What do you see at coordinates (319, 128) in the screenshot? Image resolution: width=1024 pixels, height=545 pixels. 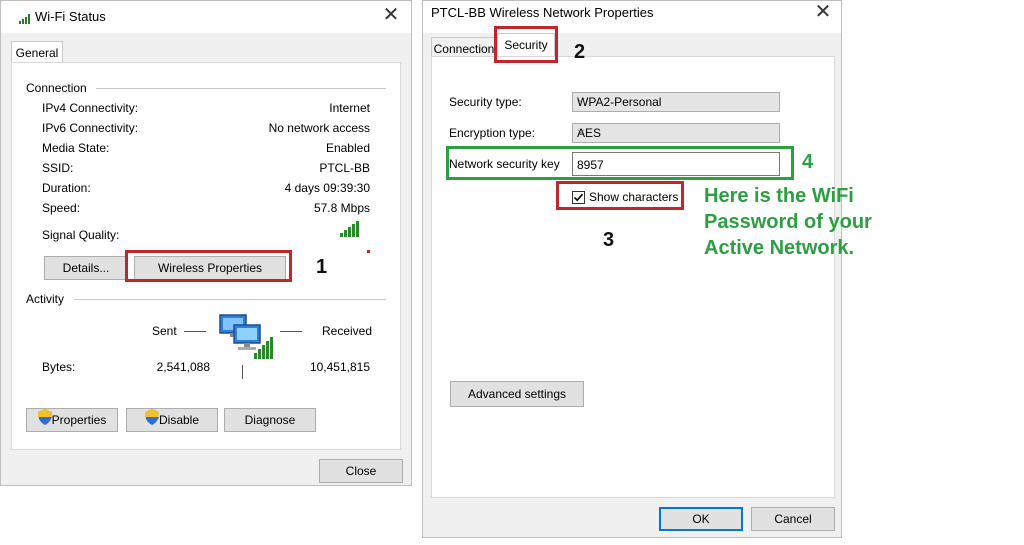 I see `detail-value: No network access` at bounding box center [319, 128].